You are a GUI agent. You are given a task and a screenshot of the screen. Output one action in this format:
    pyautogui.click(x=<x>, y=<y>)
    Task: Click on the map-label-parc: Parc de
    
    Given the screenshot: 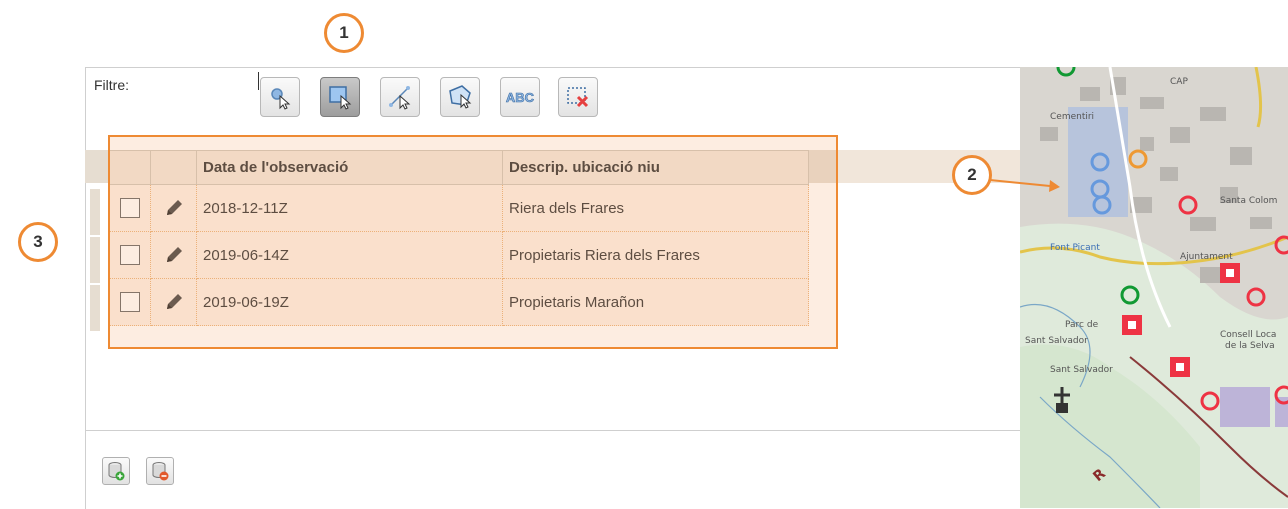 What is the action you would take?
    pyautogui.click(x=1082, y=325)
    